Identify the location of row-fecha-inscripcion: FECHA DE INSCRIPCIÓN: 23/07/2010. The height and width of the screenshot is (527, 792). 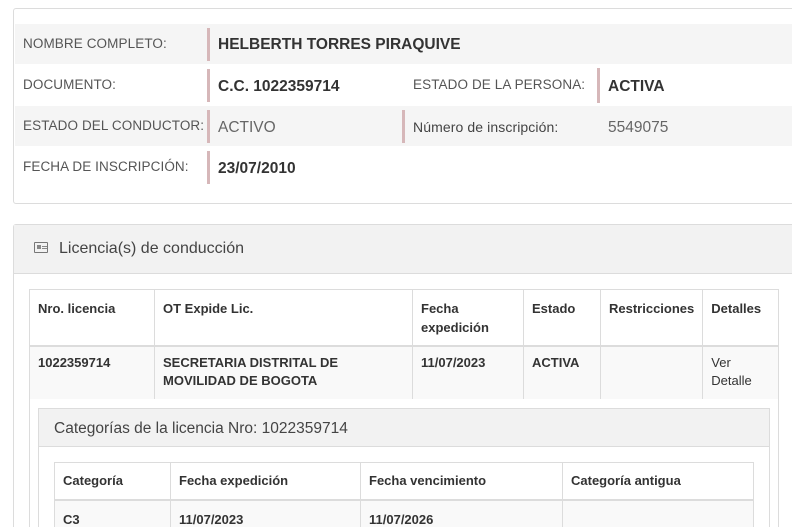
(403, 167).